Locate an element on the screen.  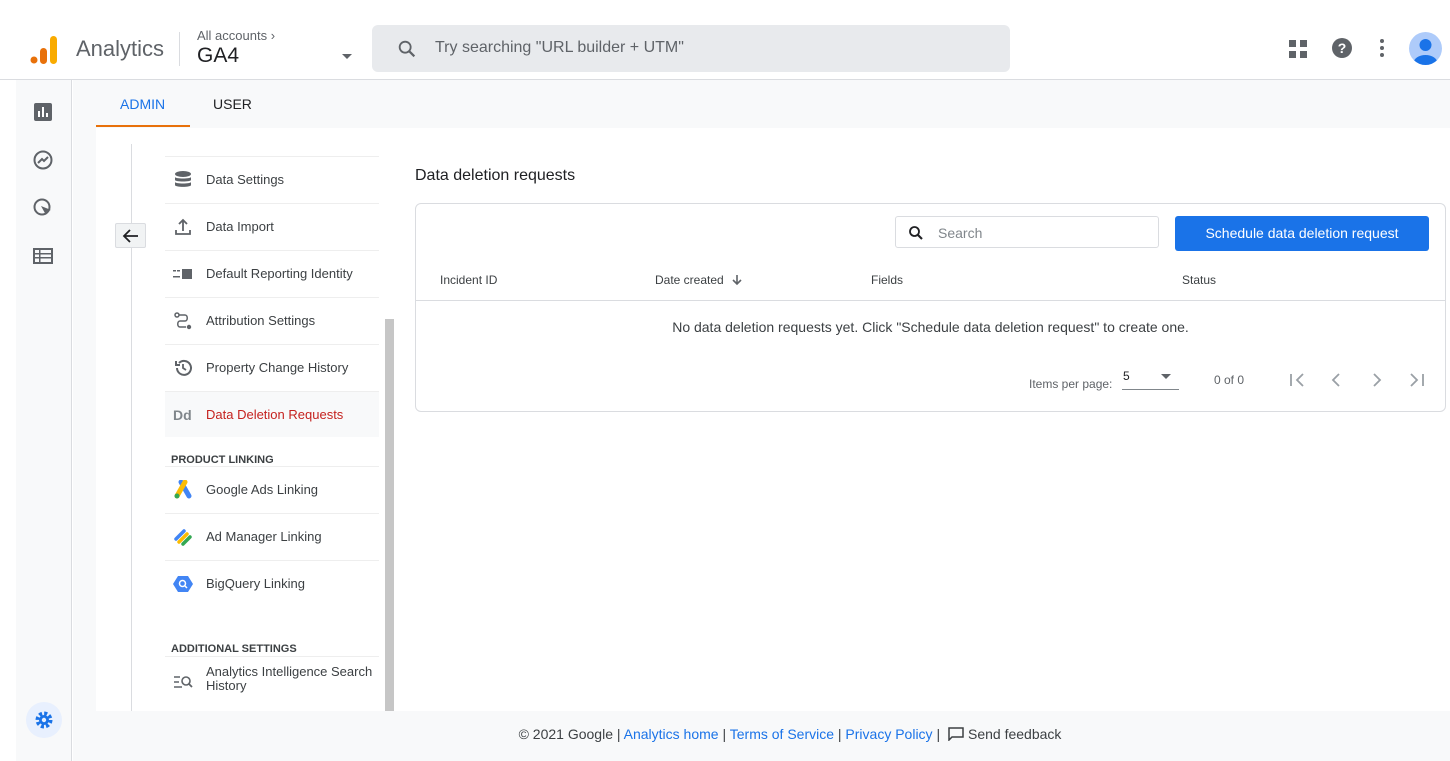
page-range: 0 of 0 is located at coordinates (1229, 380).